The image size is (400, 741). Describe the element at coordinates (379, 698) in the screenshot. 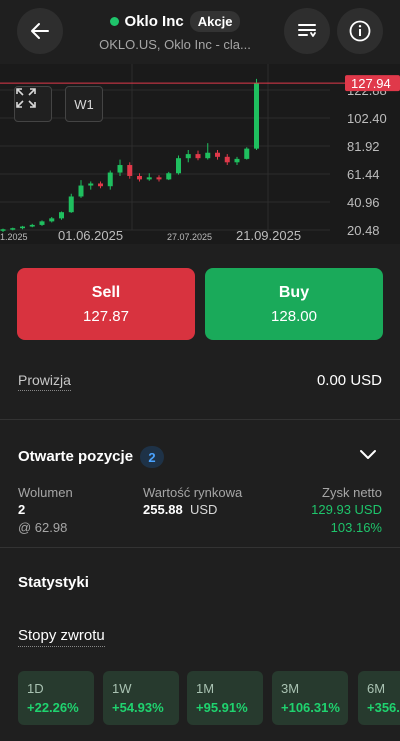

I see `return-card-6m: 6M +356.5` at that location.